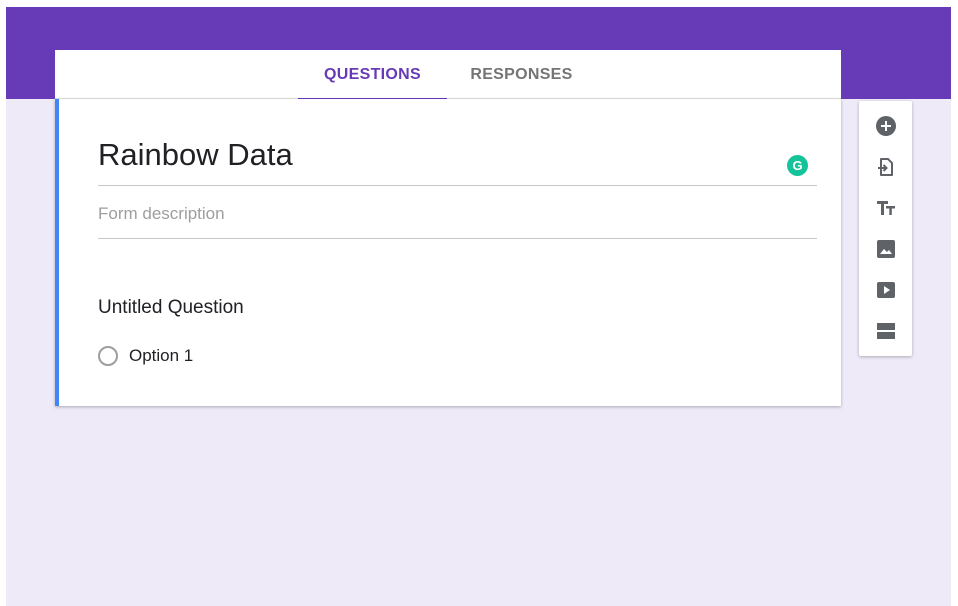  I want to click on add-title-icon, so click(885, 208).